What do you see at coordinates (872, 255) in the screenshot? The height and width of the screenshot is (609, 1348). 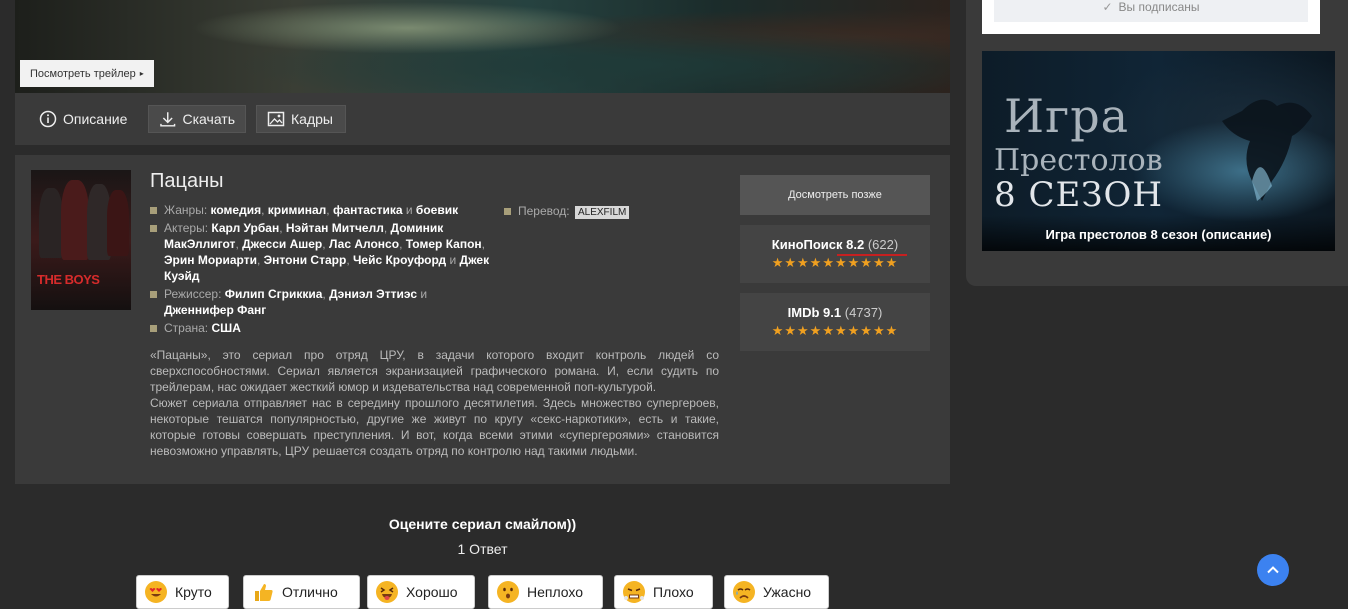 I see `kinopoisk-underline` at bounding box center [872, 255].